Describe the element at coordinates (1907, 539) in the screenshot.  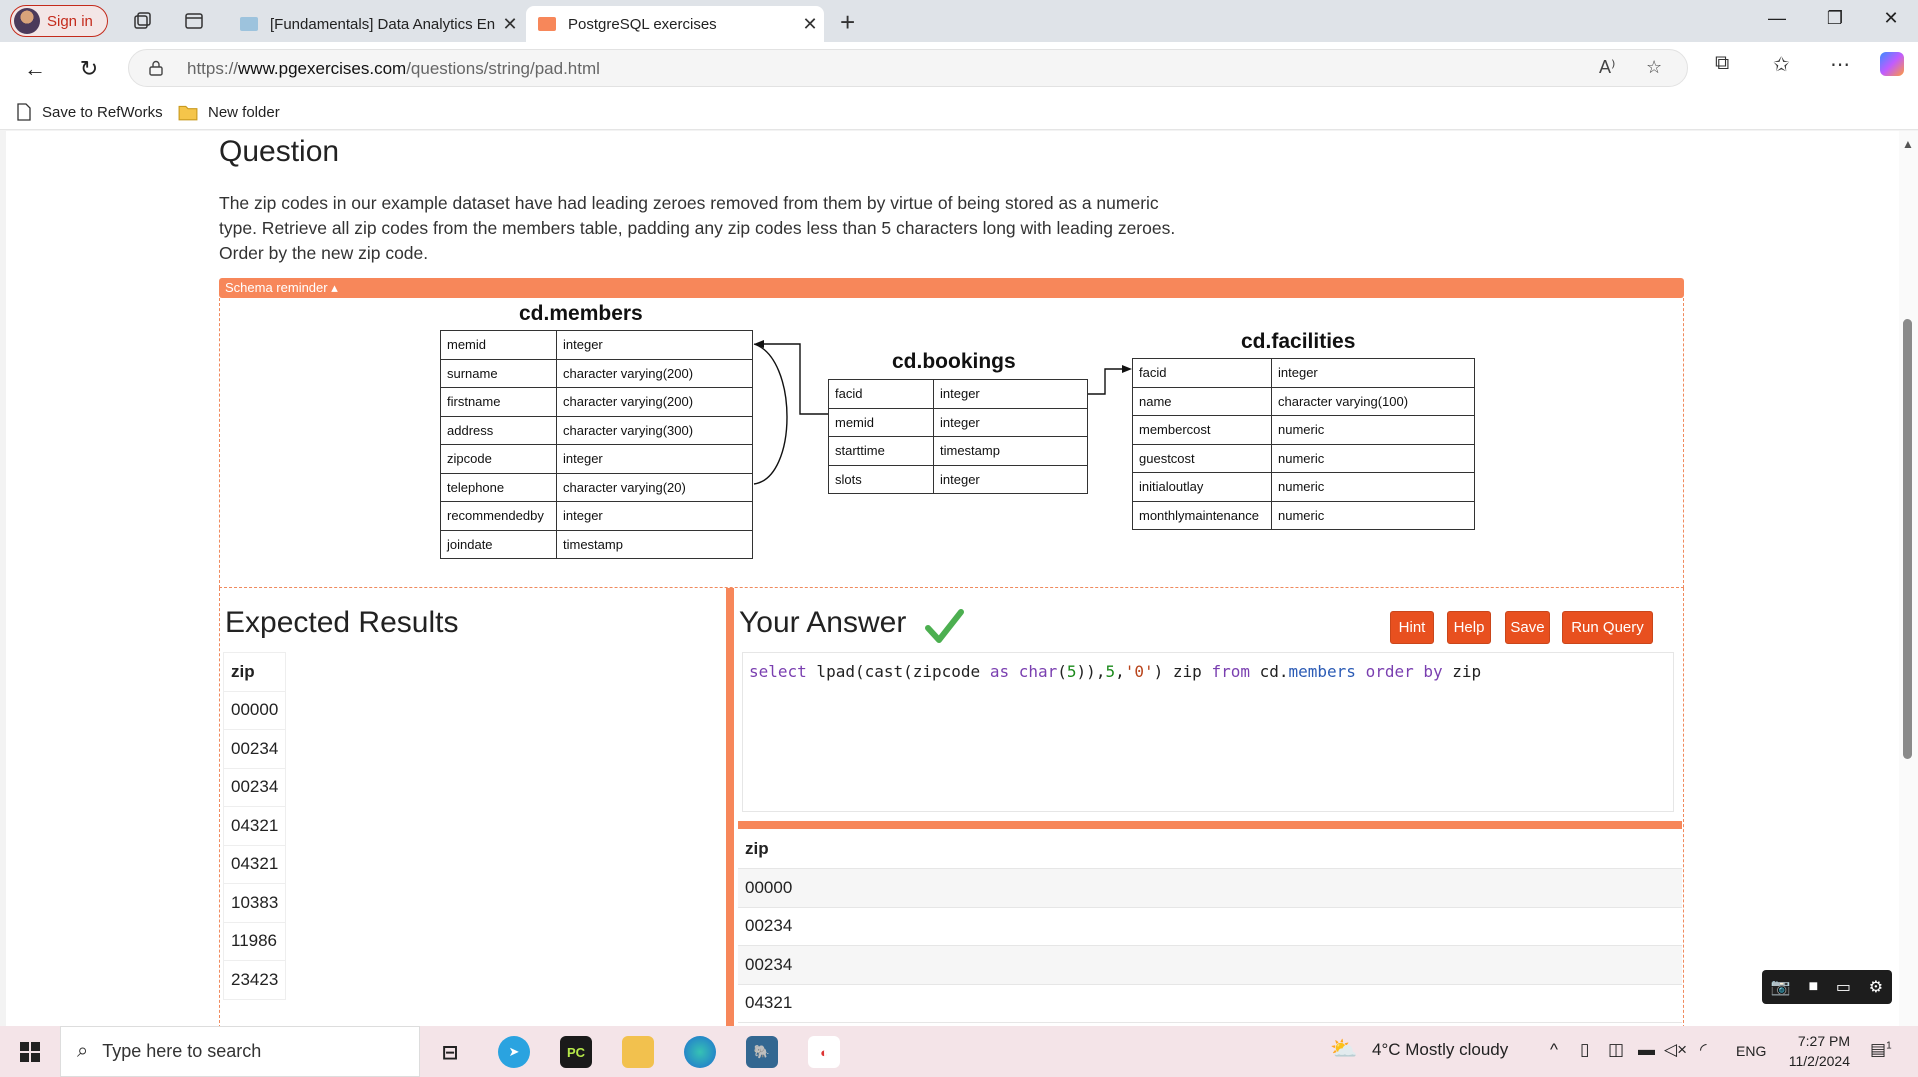
I see `scrollbar-thumb` at that location.